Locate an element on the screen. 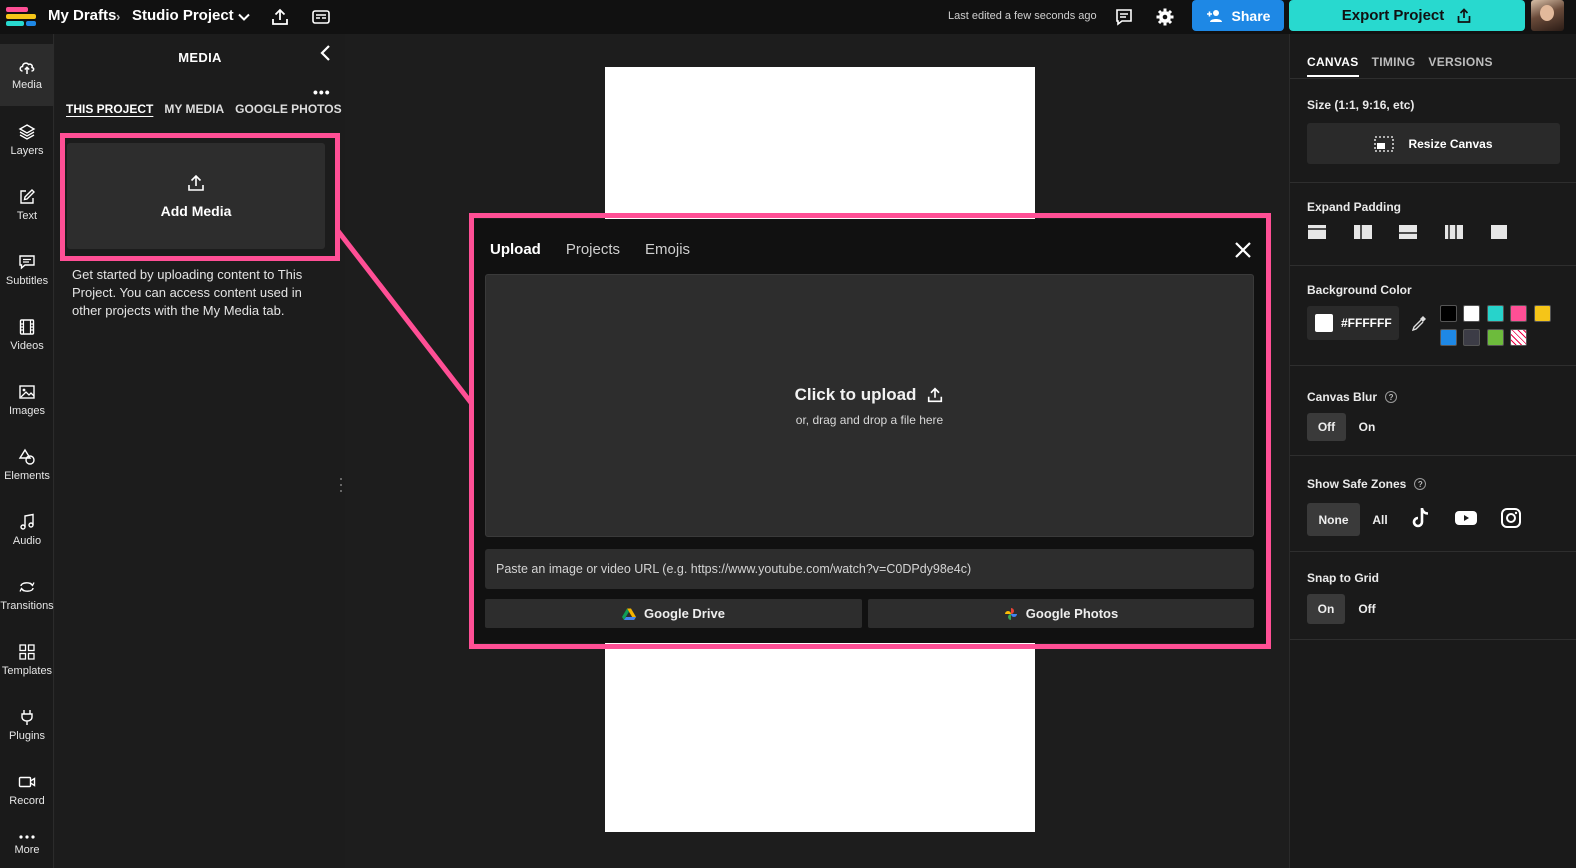  rail-item-transitions: Transitions is located at coordinates (27, 595).